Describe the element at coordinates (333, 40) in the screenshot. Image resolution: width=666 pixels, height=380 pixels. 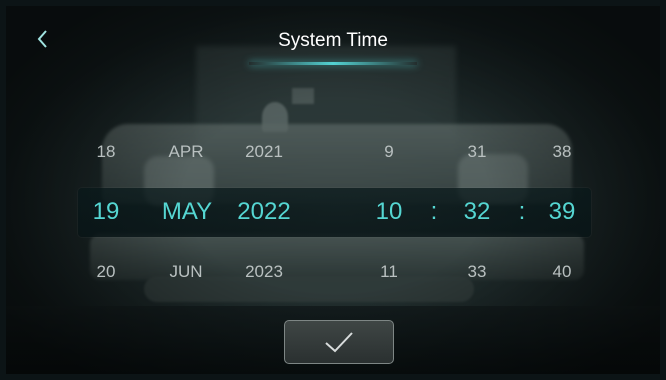
I see `page-title: System Time` at that location.